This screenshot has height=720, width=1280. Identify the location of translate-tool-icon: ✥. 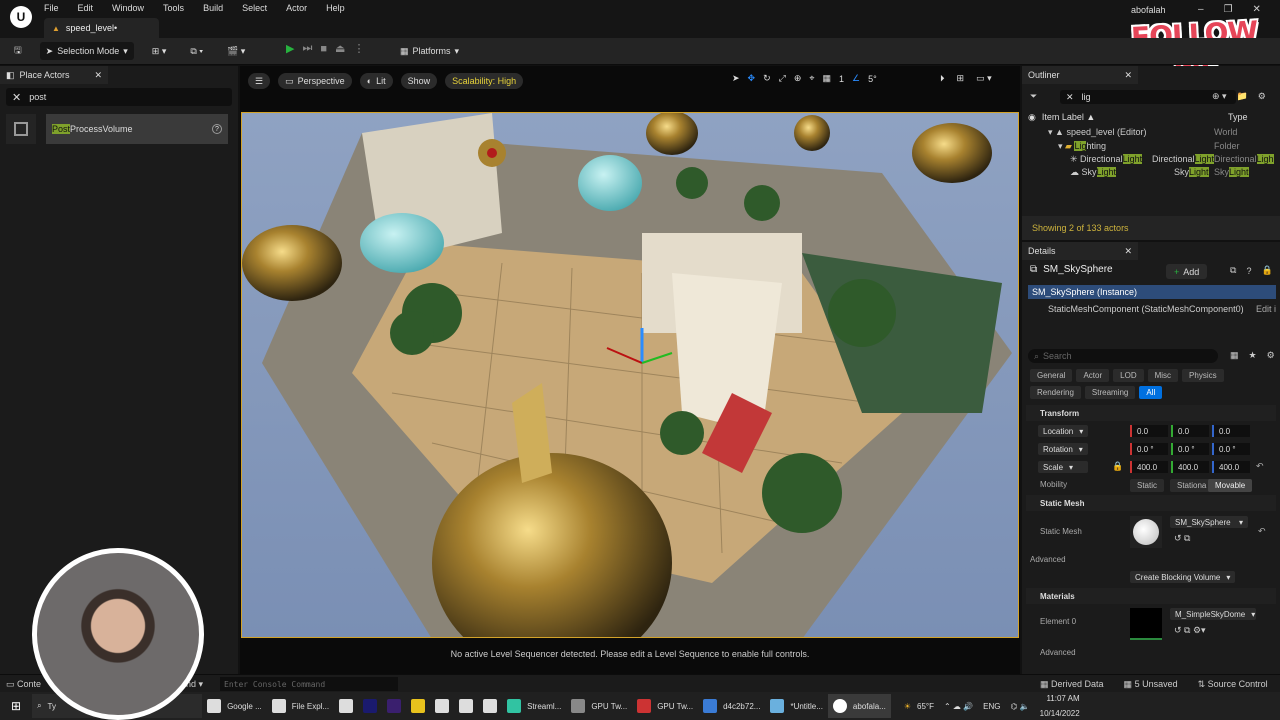
(752, 78).